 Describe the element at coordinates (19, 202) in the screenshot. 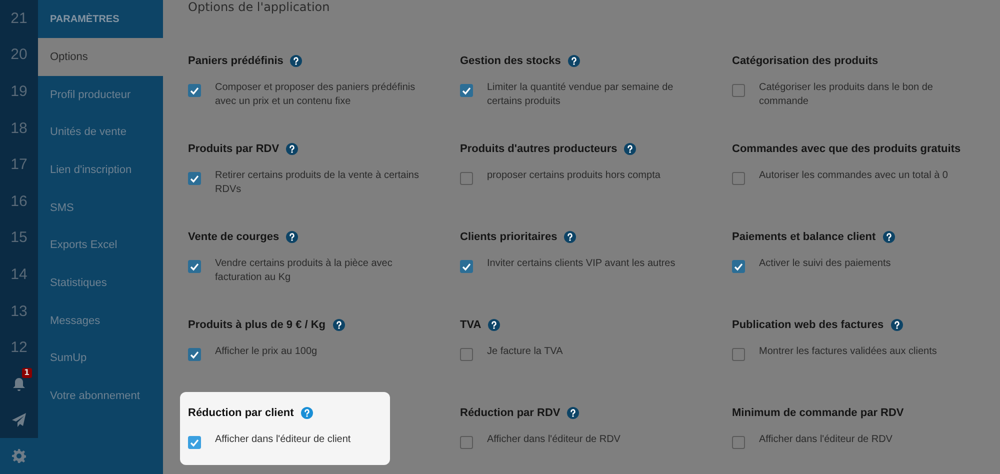

I see `line-number: 16` at that location.